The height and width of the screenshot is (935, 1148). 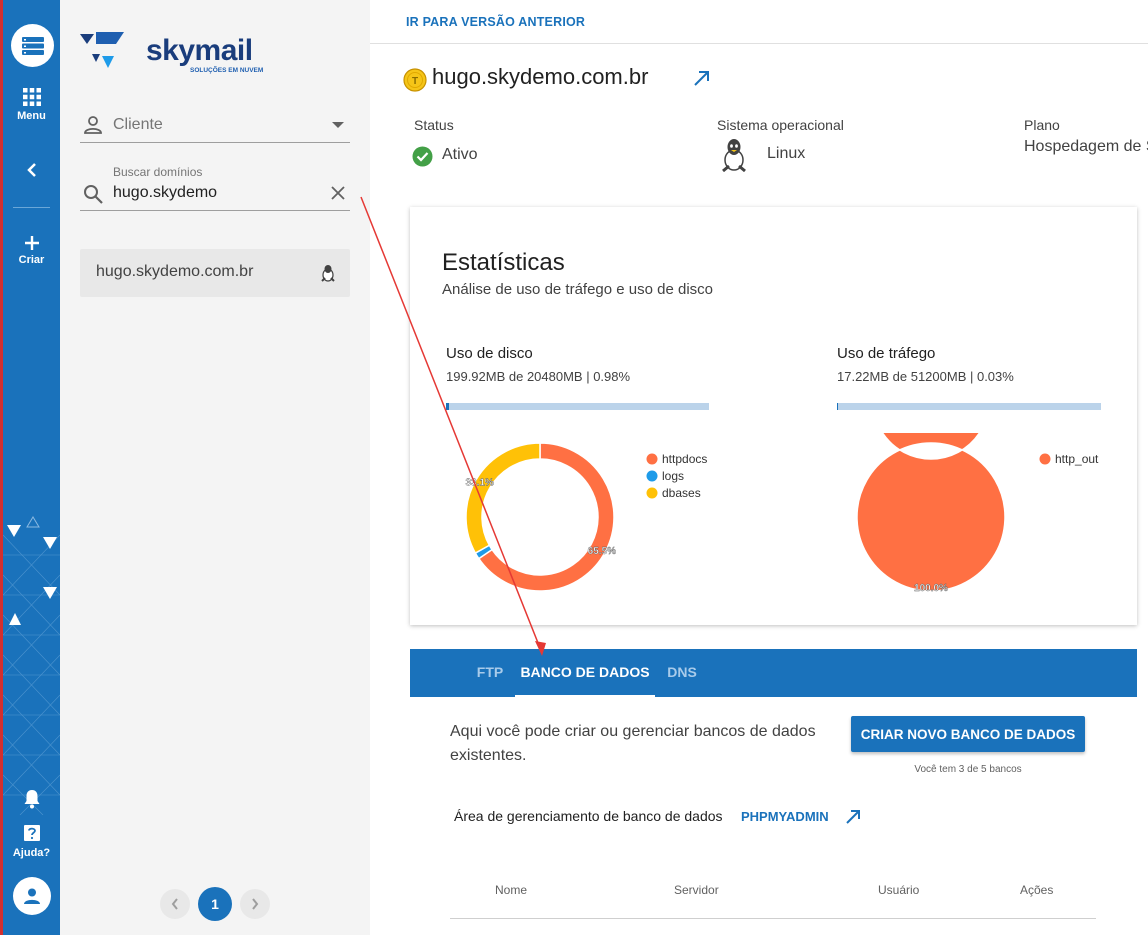 What do you see at coordinates (93, 125) in the screenshot?
I see `person-icon` at bounding box center [93, 125].